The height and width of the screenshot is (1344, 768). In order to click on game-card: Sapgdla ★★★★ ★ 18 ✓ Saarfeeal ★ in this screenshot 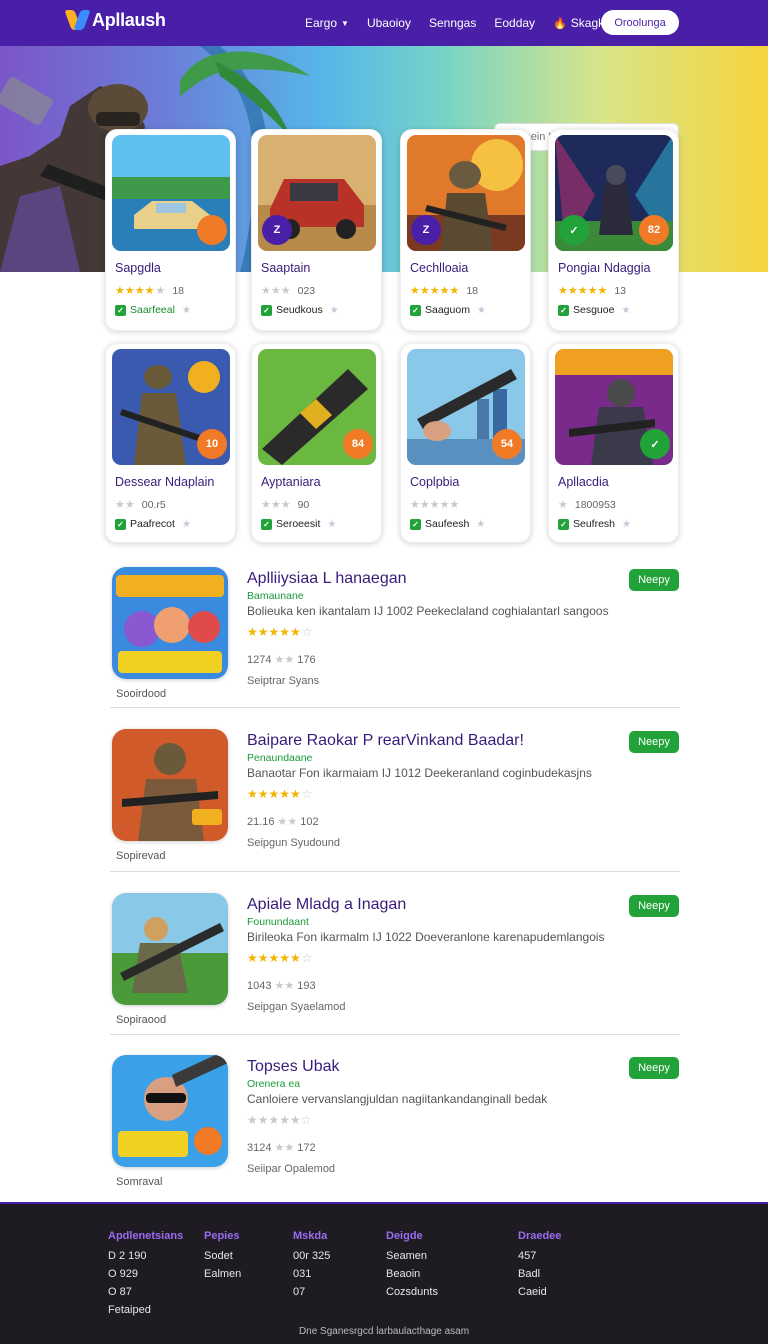, I will do `click(170, 230)`.